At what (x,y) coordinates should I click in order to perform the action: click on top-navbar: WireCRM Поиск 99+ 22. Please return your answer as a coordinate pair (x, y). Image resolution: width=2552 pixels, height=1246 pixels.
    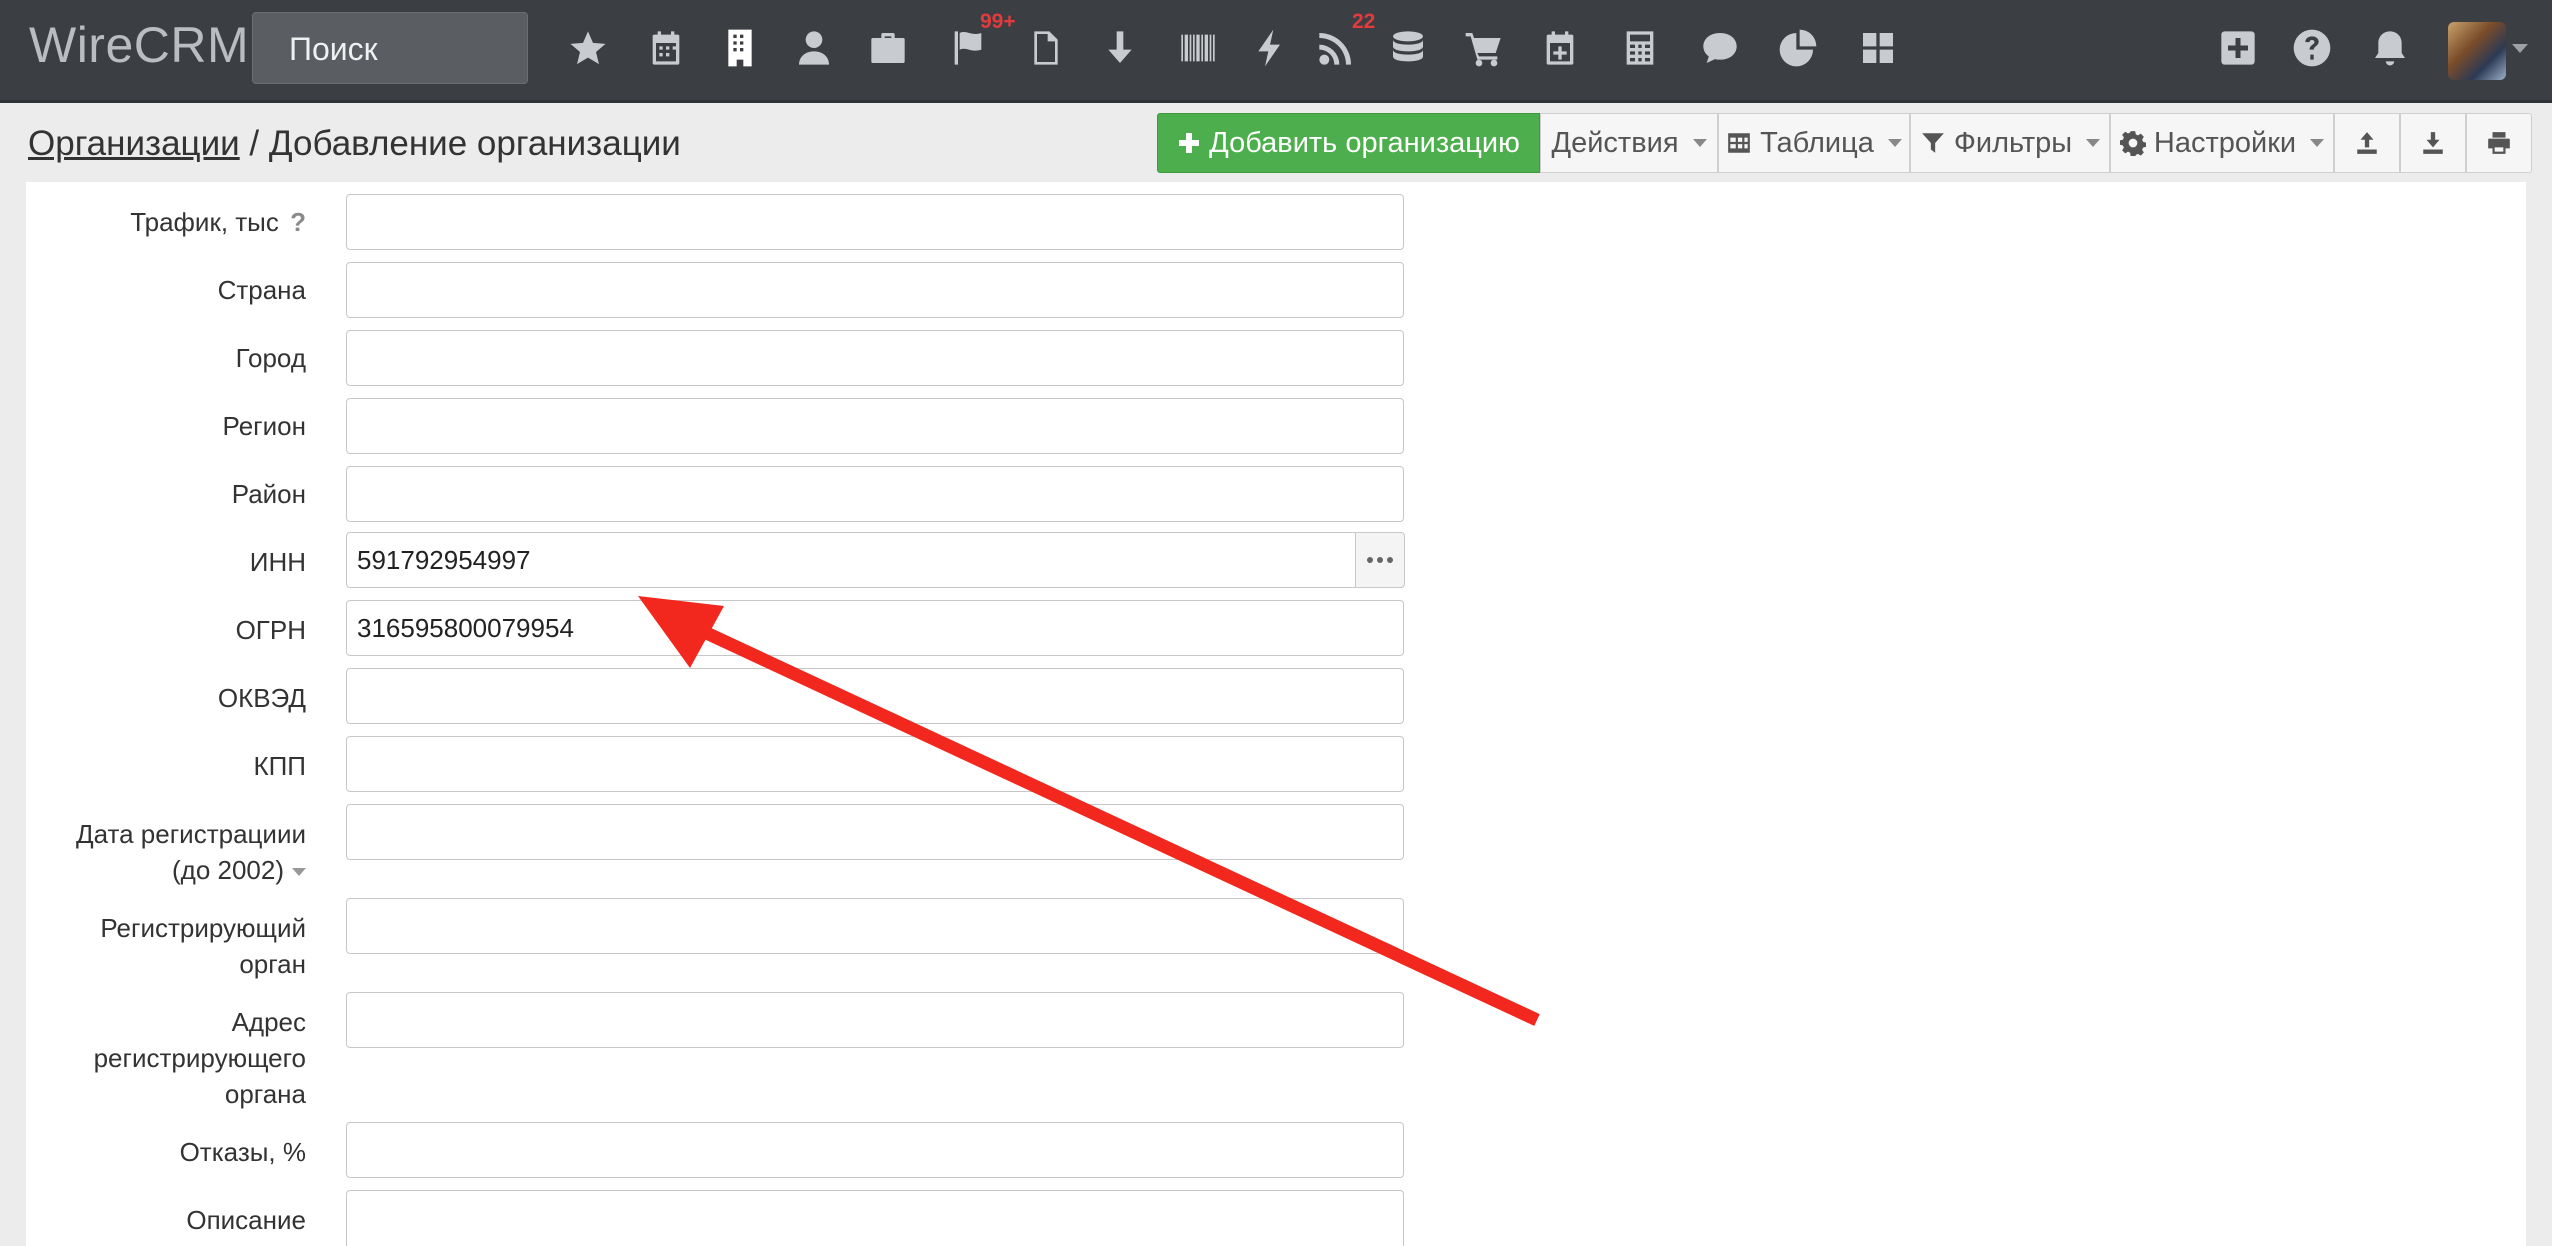
    Looking at the image, I should click on (1276, 51).